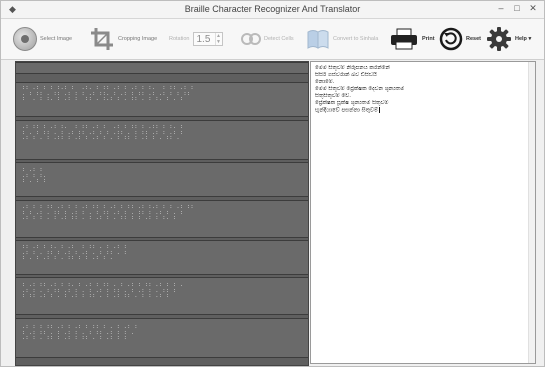 The height and width of the screenshot is (367, 545). I want to click on open-book-icon, so click(318, 39).